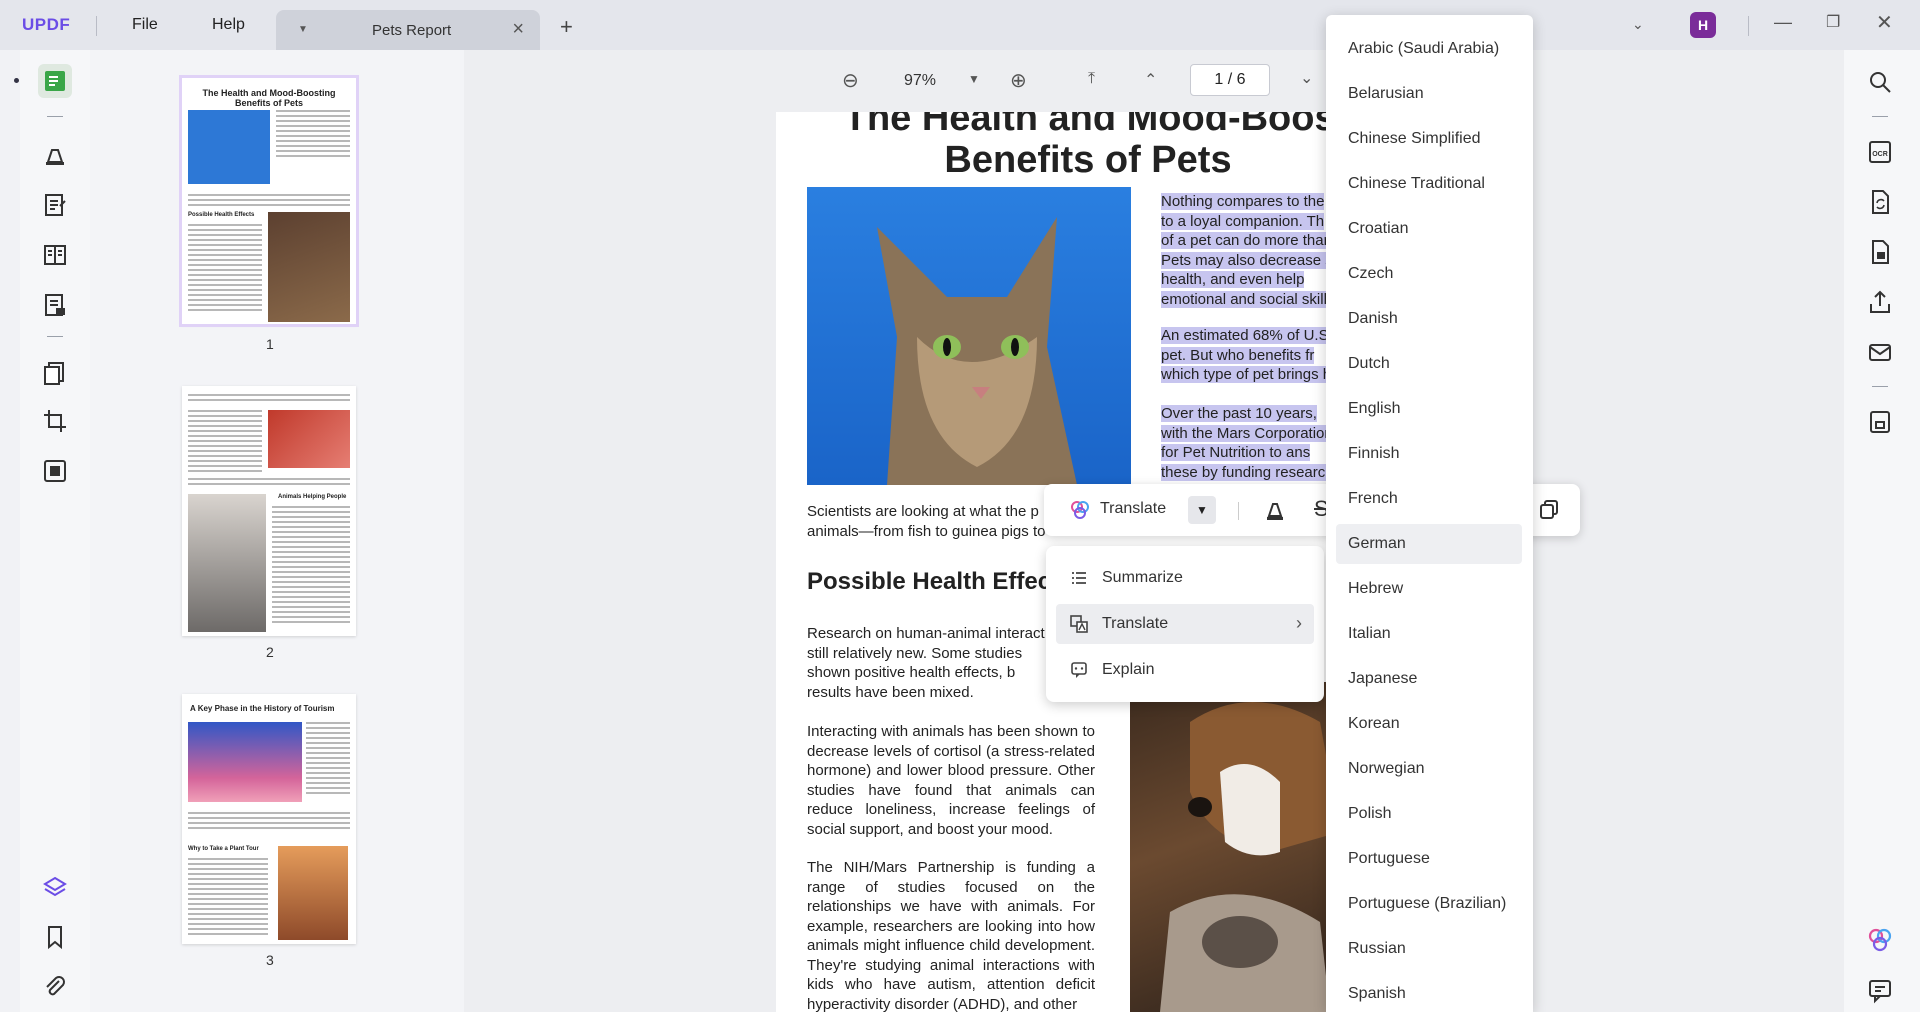  What do you see at coordinates (1429, 319) in the screenshot?
I see `language-option: Danish` at bounding box center [1429, 319].